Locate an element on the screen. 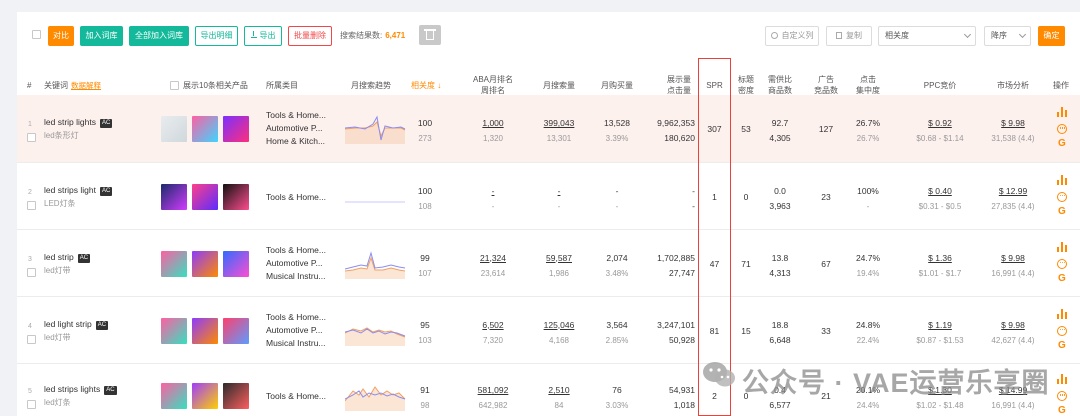 The height and width of the screenshot is (416, 1080). aba-rank-cell-sub: 23,614 is located at coordinates (493, 273).